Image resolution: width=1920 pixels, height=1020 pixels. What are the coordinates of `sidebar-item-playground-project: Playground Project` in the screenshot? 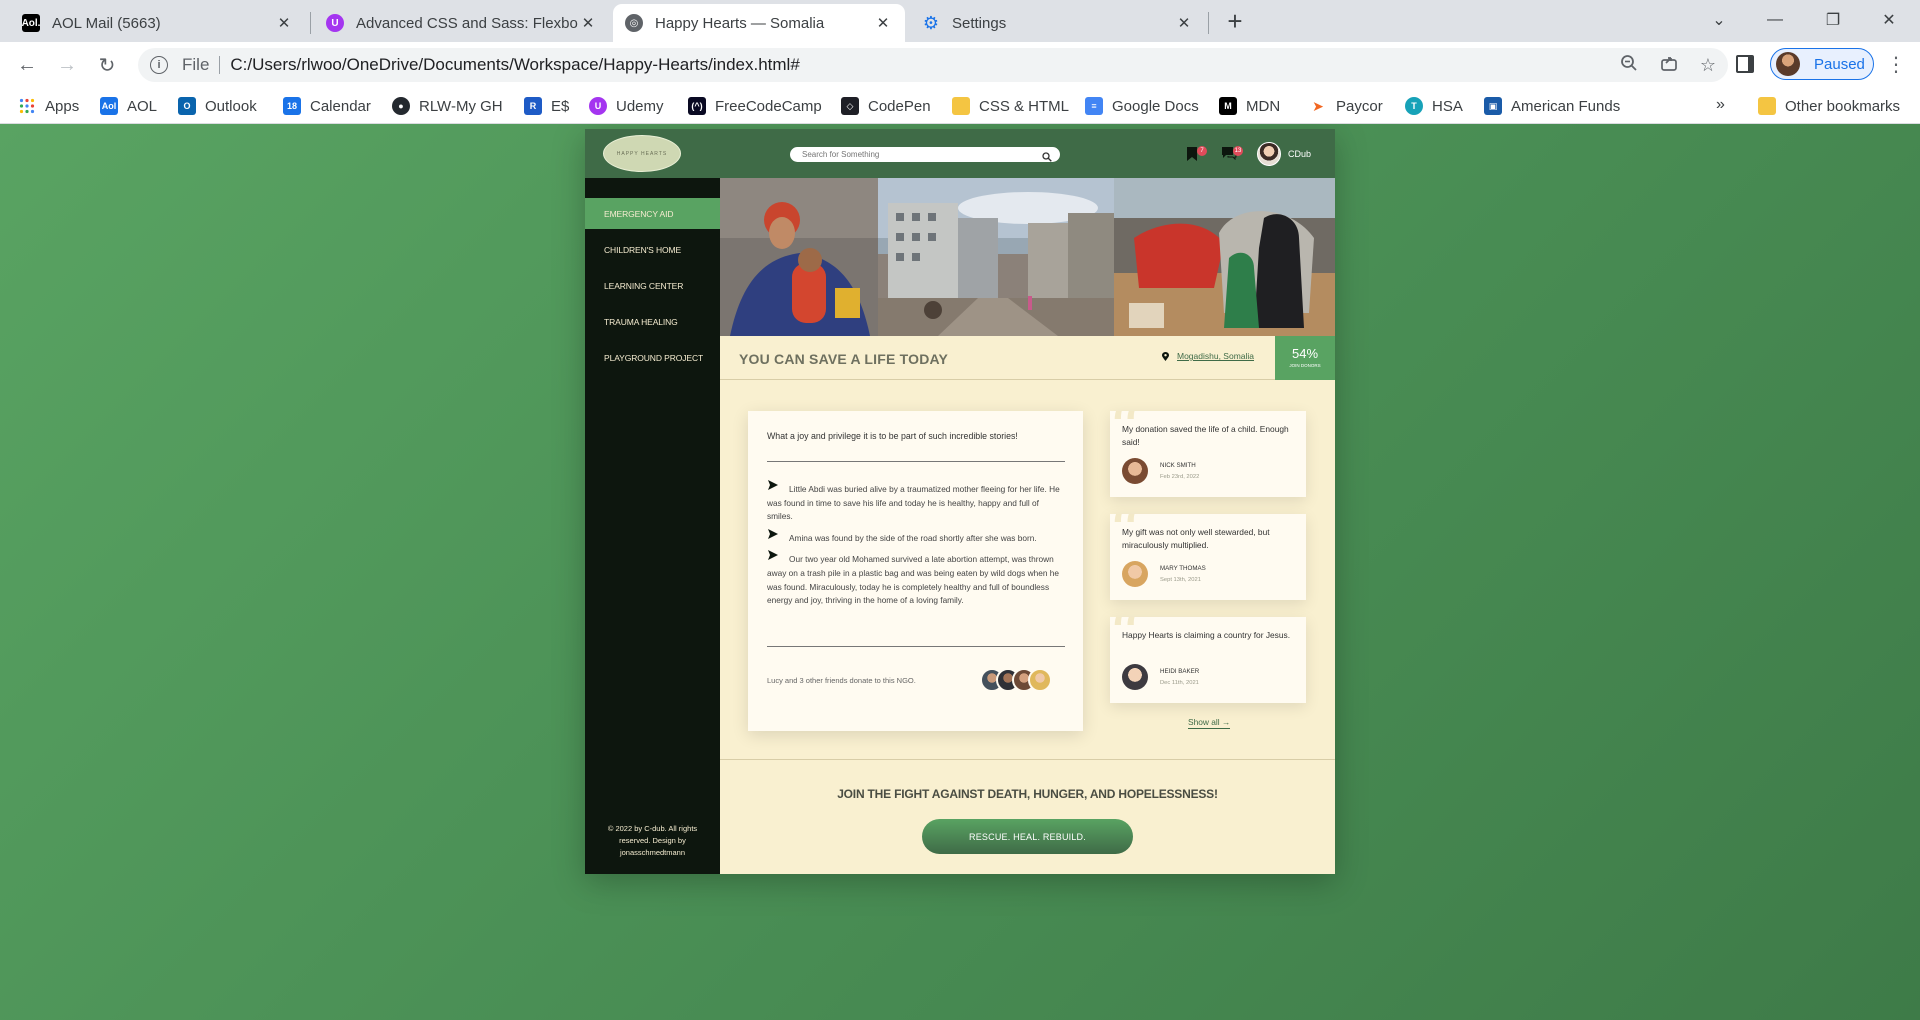 It's located at (652, 357).